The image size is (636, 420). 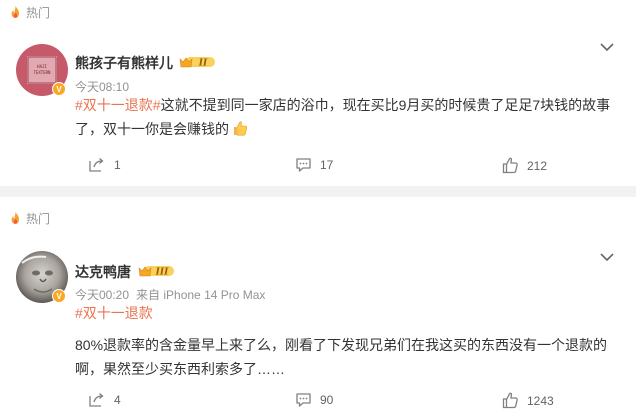 What do you see at coordinates (314, 400) in the screenshot?
I see `comment-button: 90` at bounding box center [314, 400].